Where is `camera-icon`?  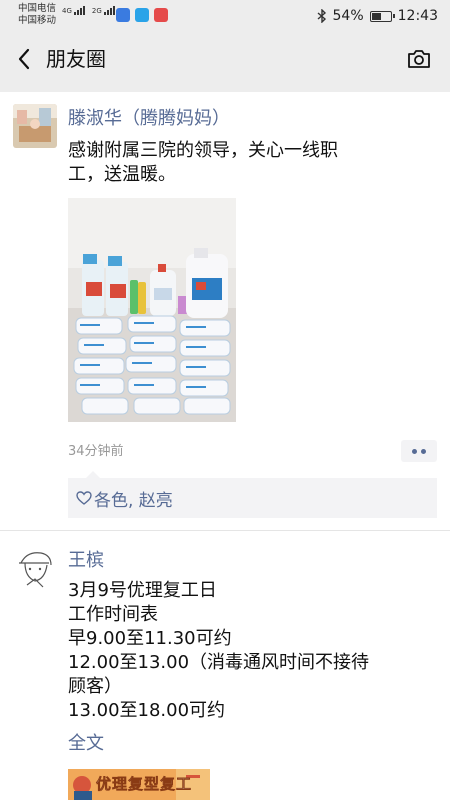 camera-icon is located at coordinates (419, 59).